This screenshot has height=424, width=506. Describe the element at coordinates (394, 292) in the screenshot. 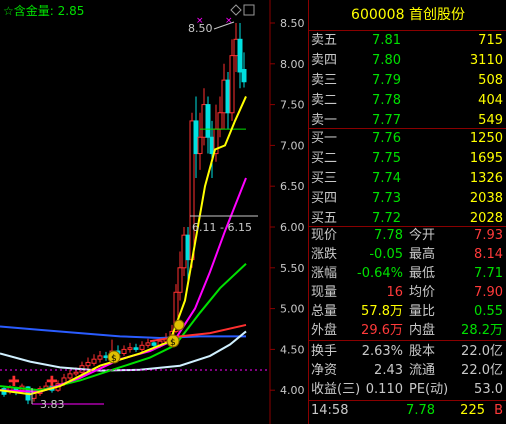

I see `stat-value: 16` at that location.